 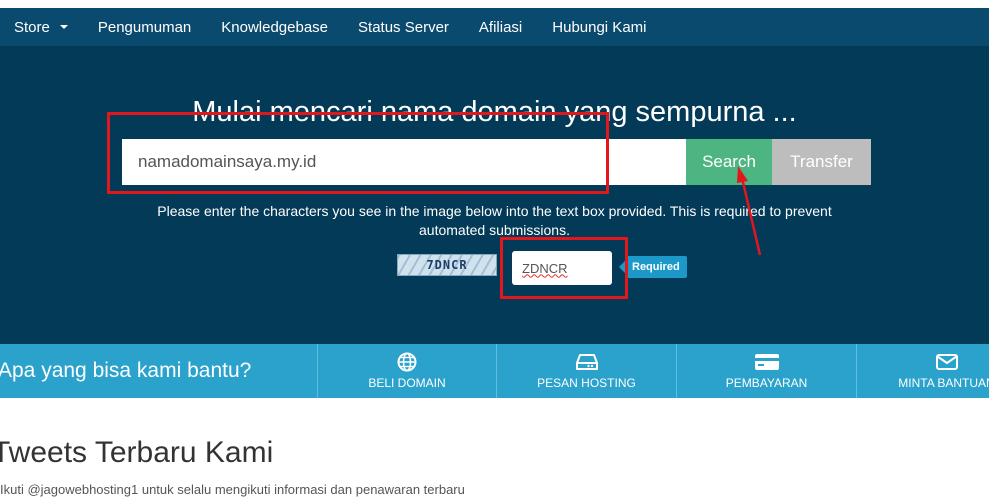 I want to click on domain-search-input: namadomainsaya.my.id, so click(x=404, y=162).